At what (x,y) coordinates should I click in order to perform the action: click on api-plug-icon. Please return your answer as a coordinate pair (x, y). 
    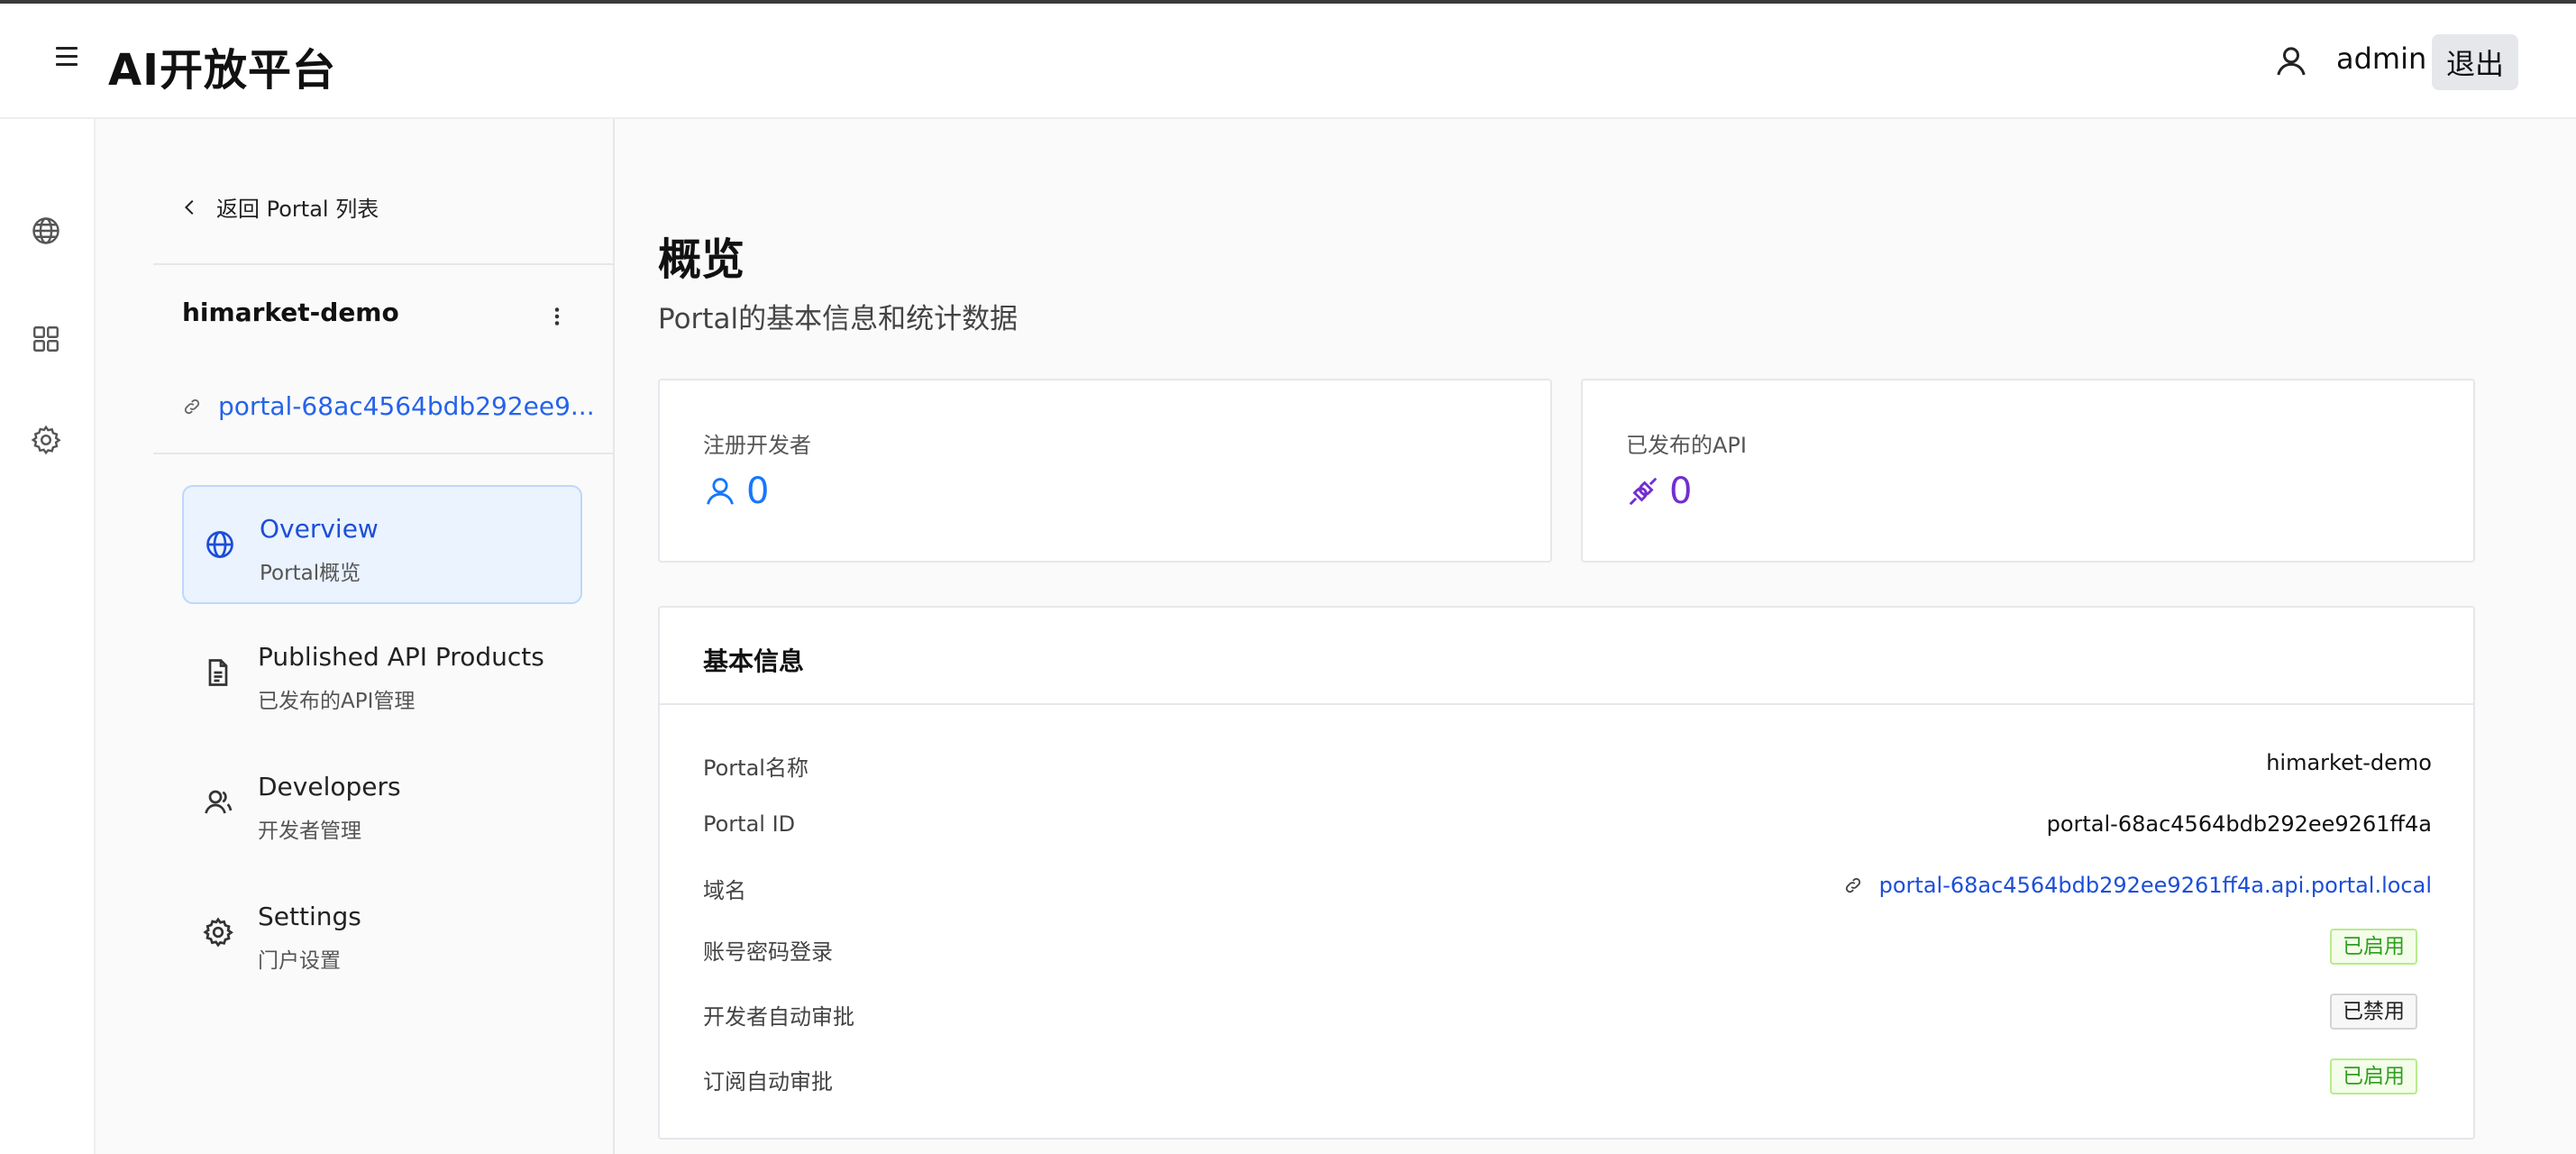
    Looking at the image, I should click on (1643, 491).